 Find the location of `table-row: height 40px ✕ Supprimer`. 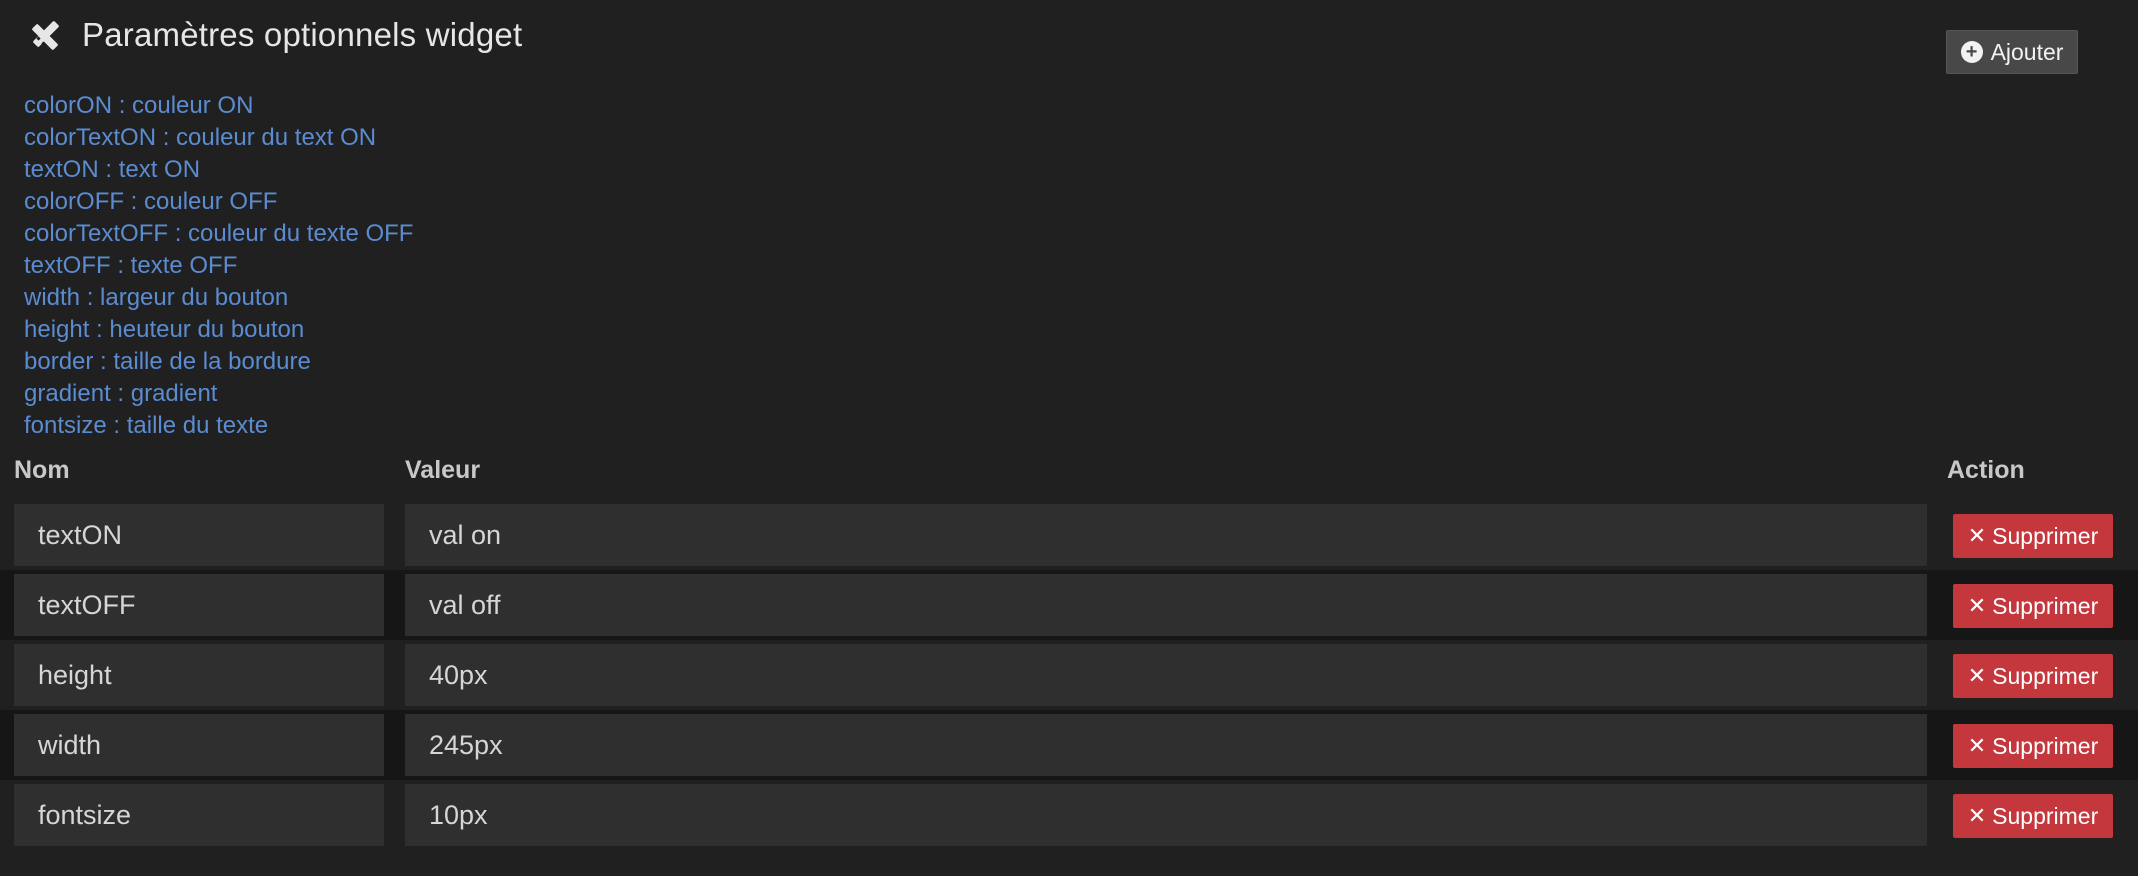

table-row: height 40px ✕ Supprimer is located at coordinates (1069, 675).